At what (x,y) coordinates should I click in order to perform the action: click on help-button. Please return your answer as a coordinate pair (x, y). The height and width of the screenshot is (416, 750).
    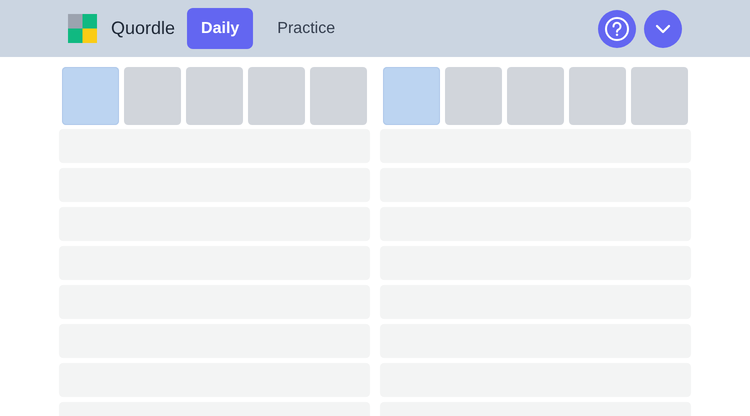
    Looking at the image, I should click on (617, 29).